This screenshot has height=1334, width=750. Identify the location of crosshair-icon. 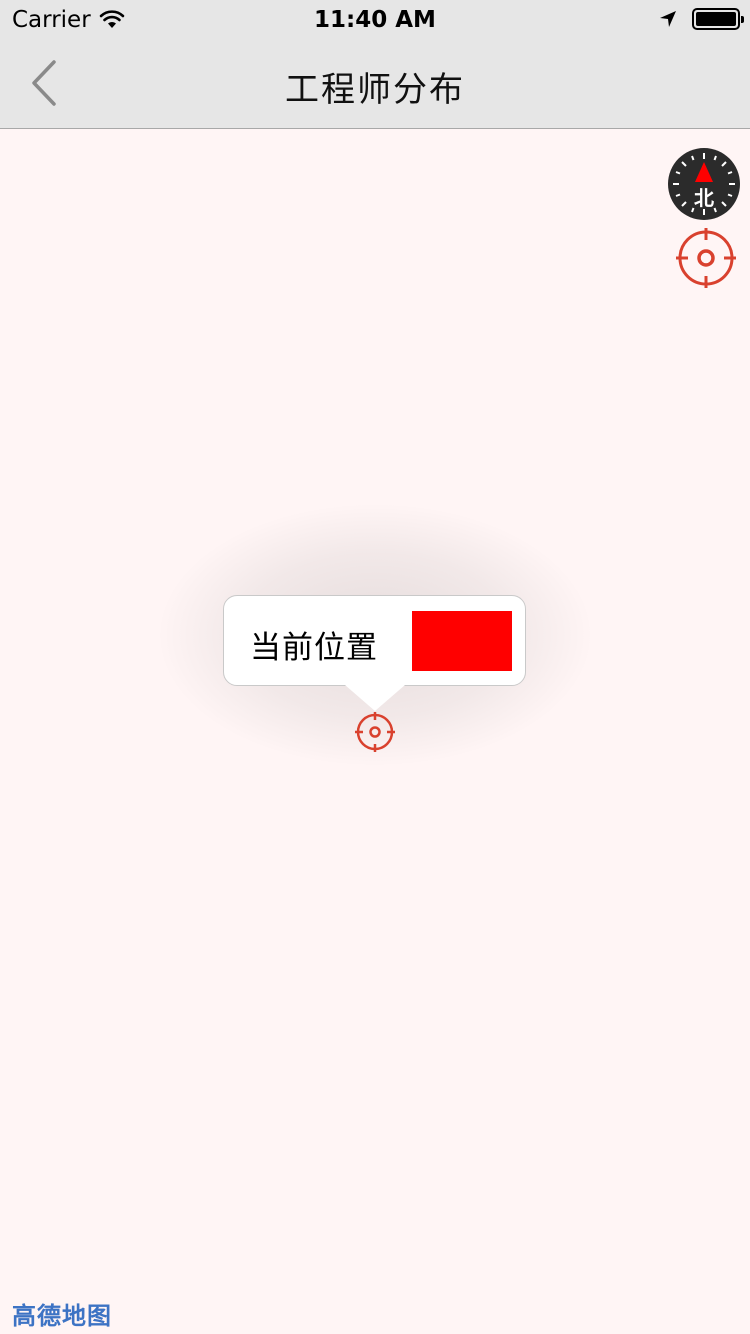
(706, 258).